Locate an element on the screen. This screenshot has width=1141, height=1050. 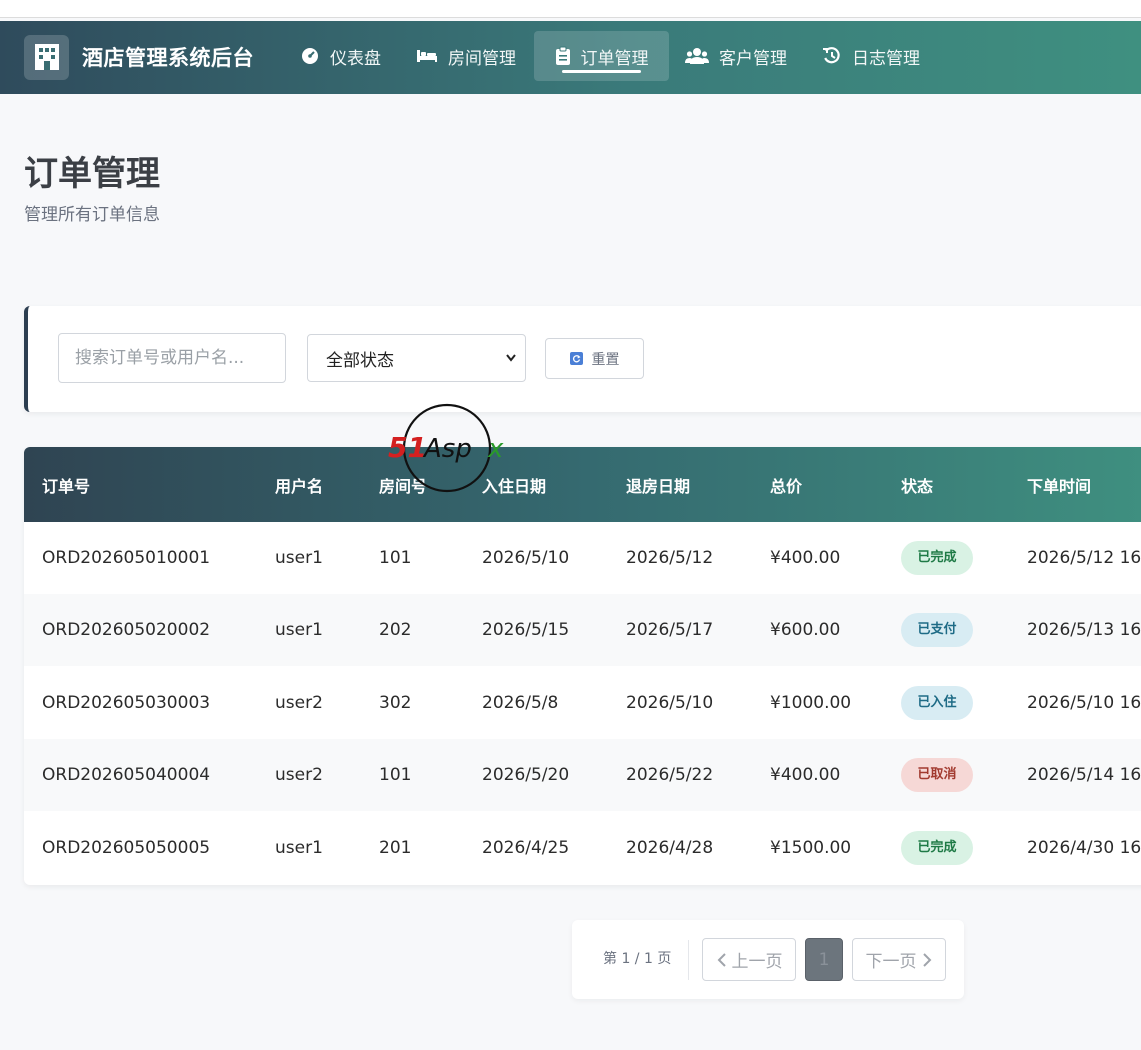
nav-label: 房间管理 is located at coordinates (482, 58).